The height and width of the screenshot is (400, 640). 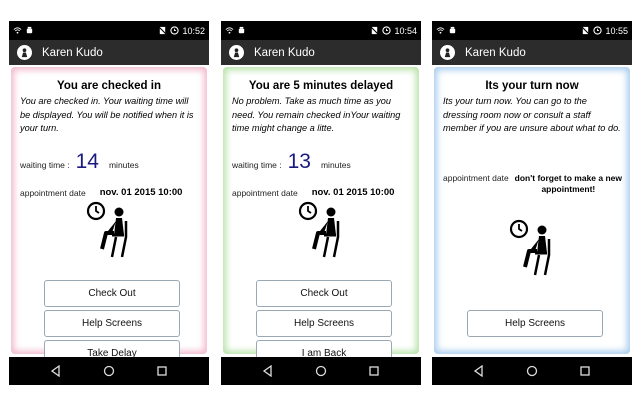 What do you see at coordinates (324, 348) in the screenshot?
I see `i-am-back-button: I am Back` at bounding box center [324, 348].